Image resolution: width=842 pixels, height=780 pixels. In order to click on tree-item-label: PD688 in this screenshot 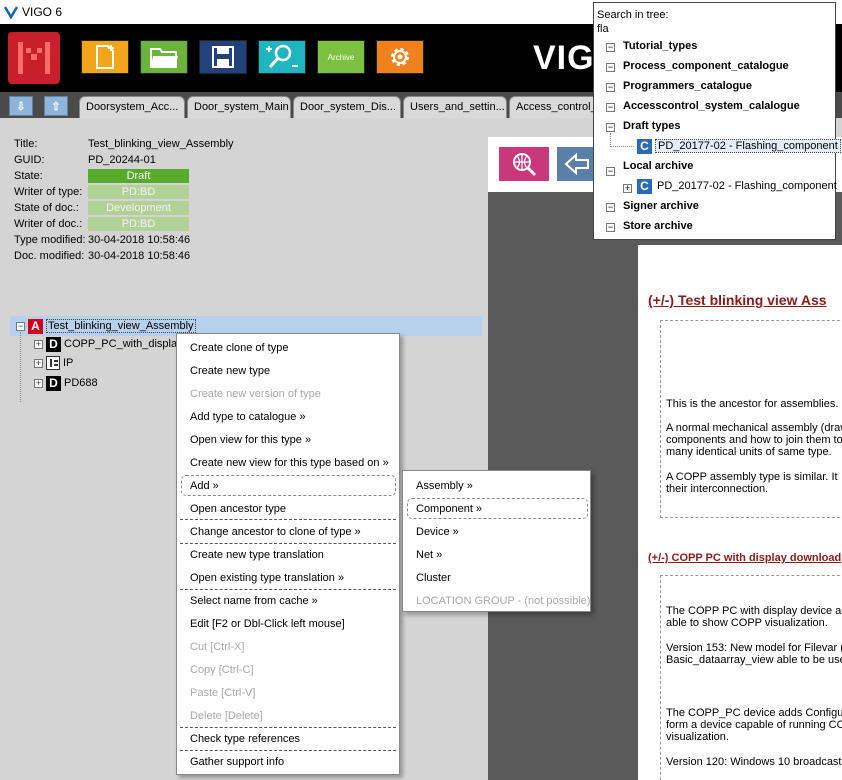, I will do `click(81, 383)`.